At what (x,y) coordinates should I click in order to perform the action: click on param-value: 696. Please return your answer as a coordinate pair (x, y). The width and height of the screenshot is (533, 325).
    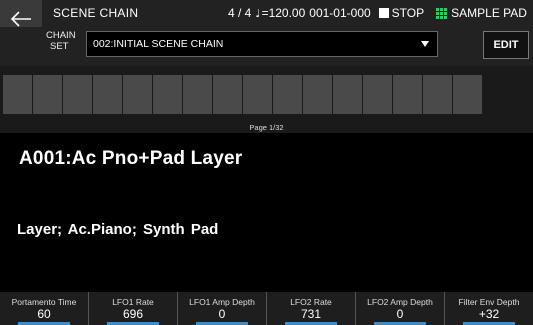
    Looking at the image, I should click on (133, 314).